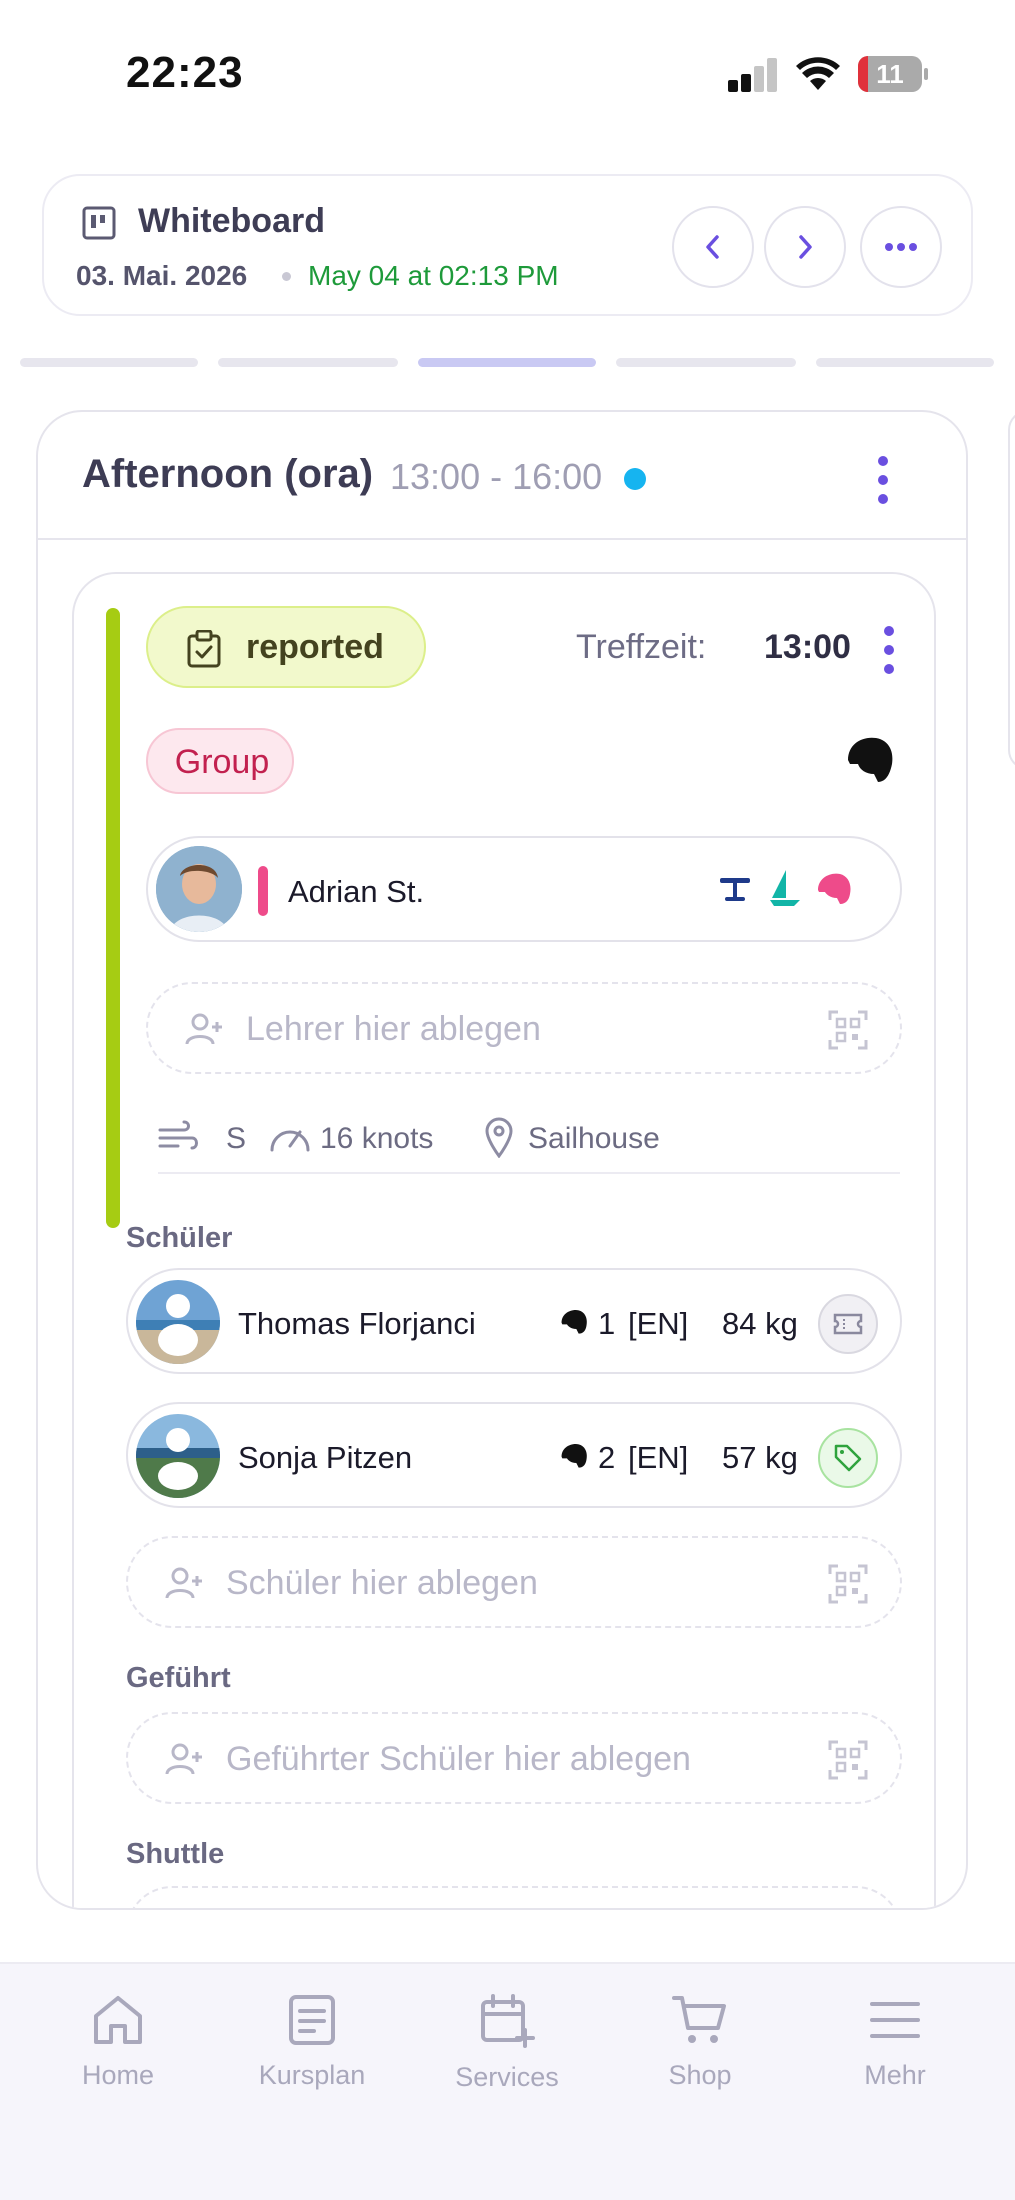 The height and width of the screenshot is (2200, 1015). Describe the element at coordinates (807, 647) in the screenshot. I see `meeting-time-value: 13:00` at that location.